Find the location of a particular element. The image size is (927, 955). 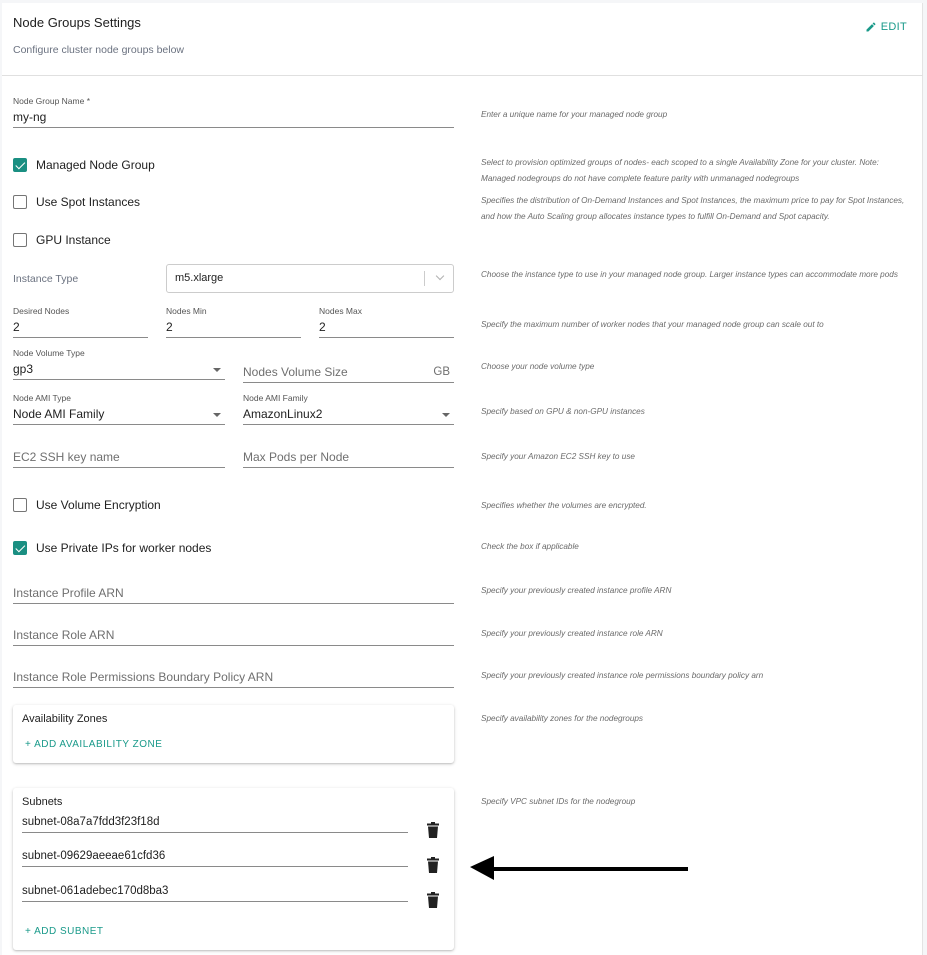

max-pods-per-node-input: Max Pods per Node is located at coordinates (348, 458).